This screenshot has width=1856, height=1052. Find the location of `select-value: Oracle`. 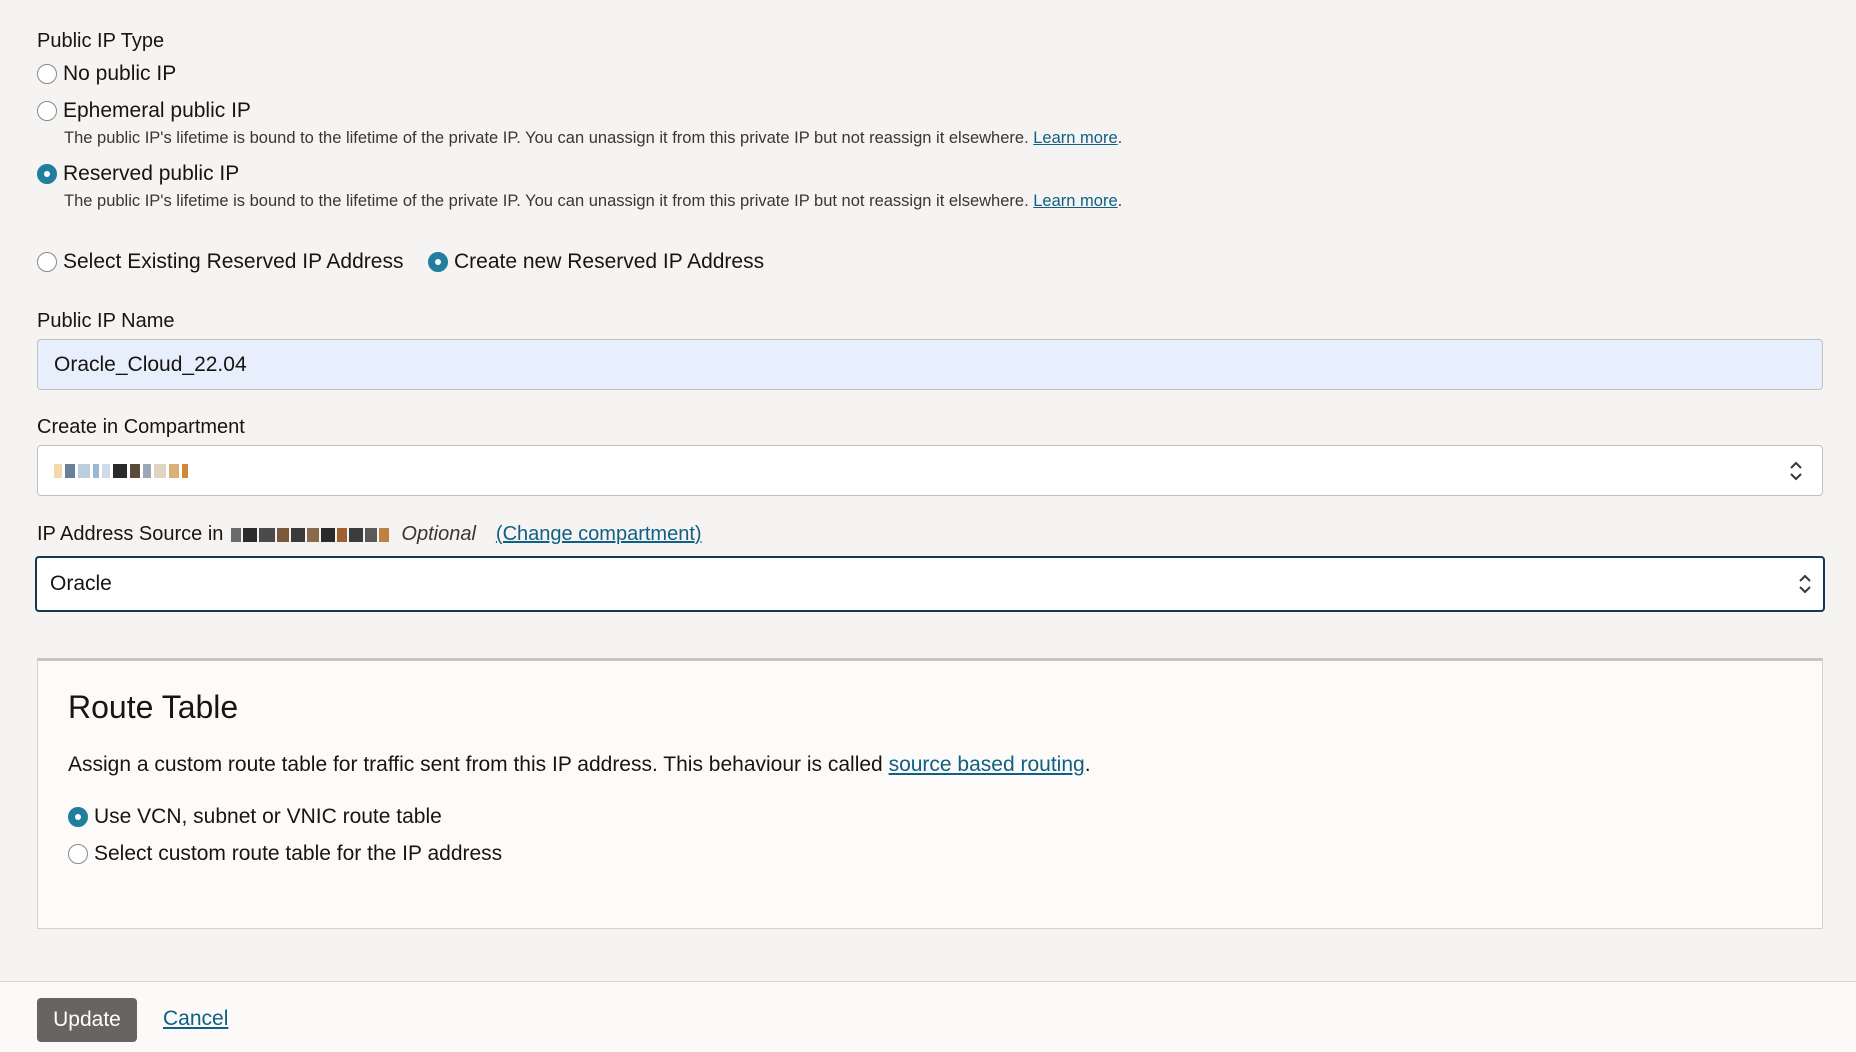

select-value: Oracle is located at coordinates (81, 583).